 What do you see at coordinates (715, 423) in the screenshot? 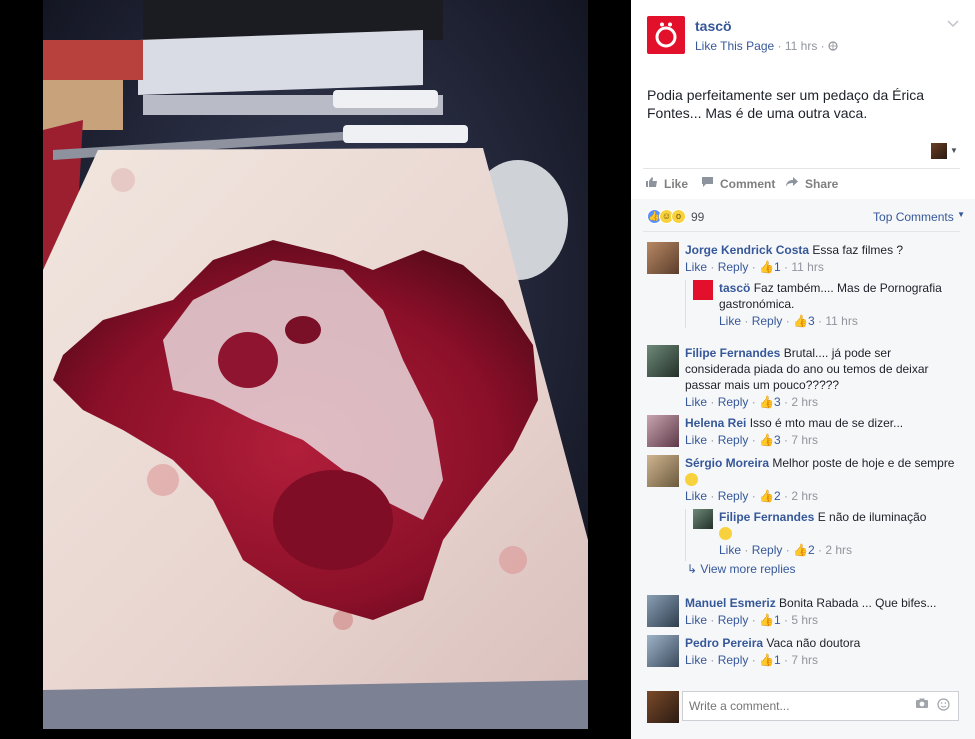
I see `commenter-name: Helena Rei` at bounding box center [715, 423].